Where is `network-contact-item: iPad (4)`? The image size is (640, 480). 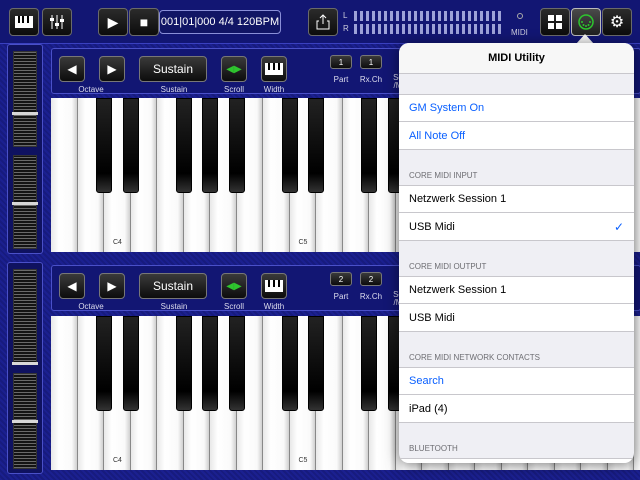
network-contact-item: iPad (4) is located at coordinates (516, 409).